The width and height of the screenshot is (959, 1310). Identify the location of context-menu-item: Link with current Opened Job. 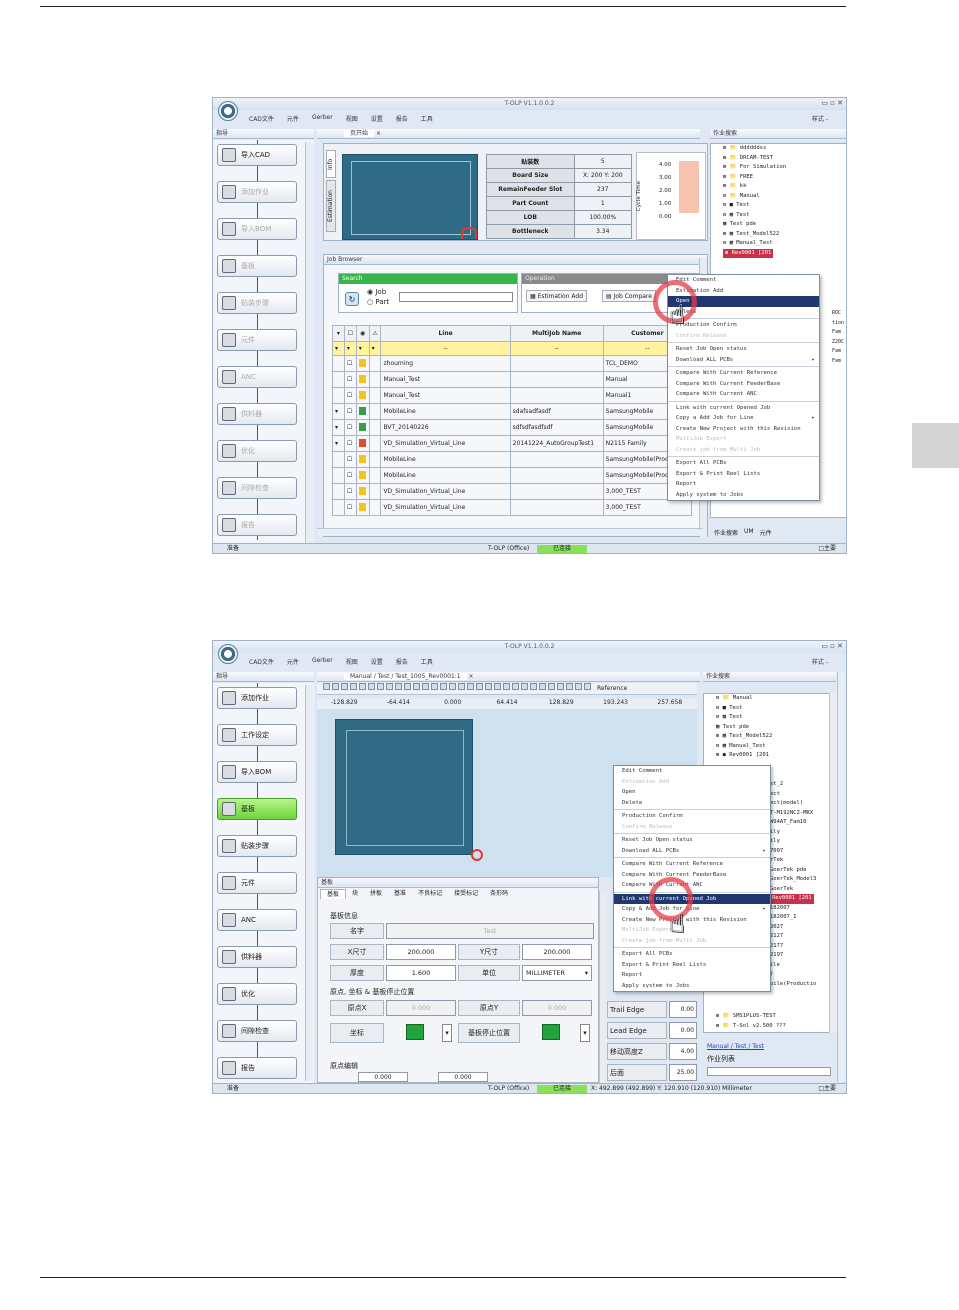
(743, 408).